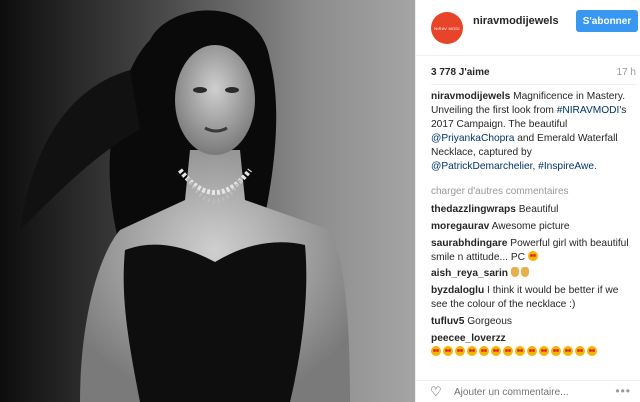  I want to click on comment-username: saurabhdingare, so click(469, 243).